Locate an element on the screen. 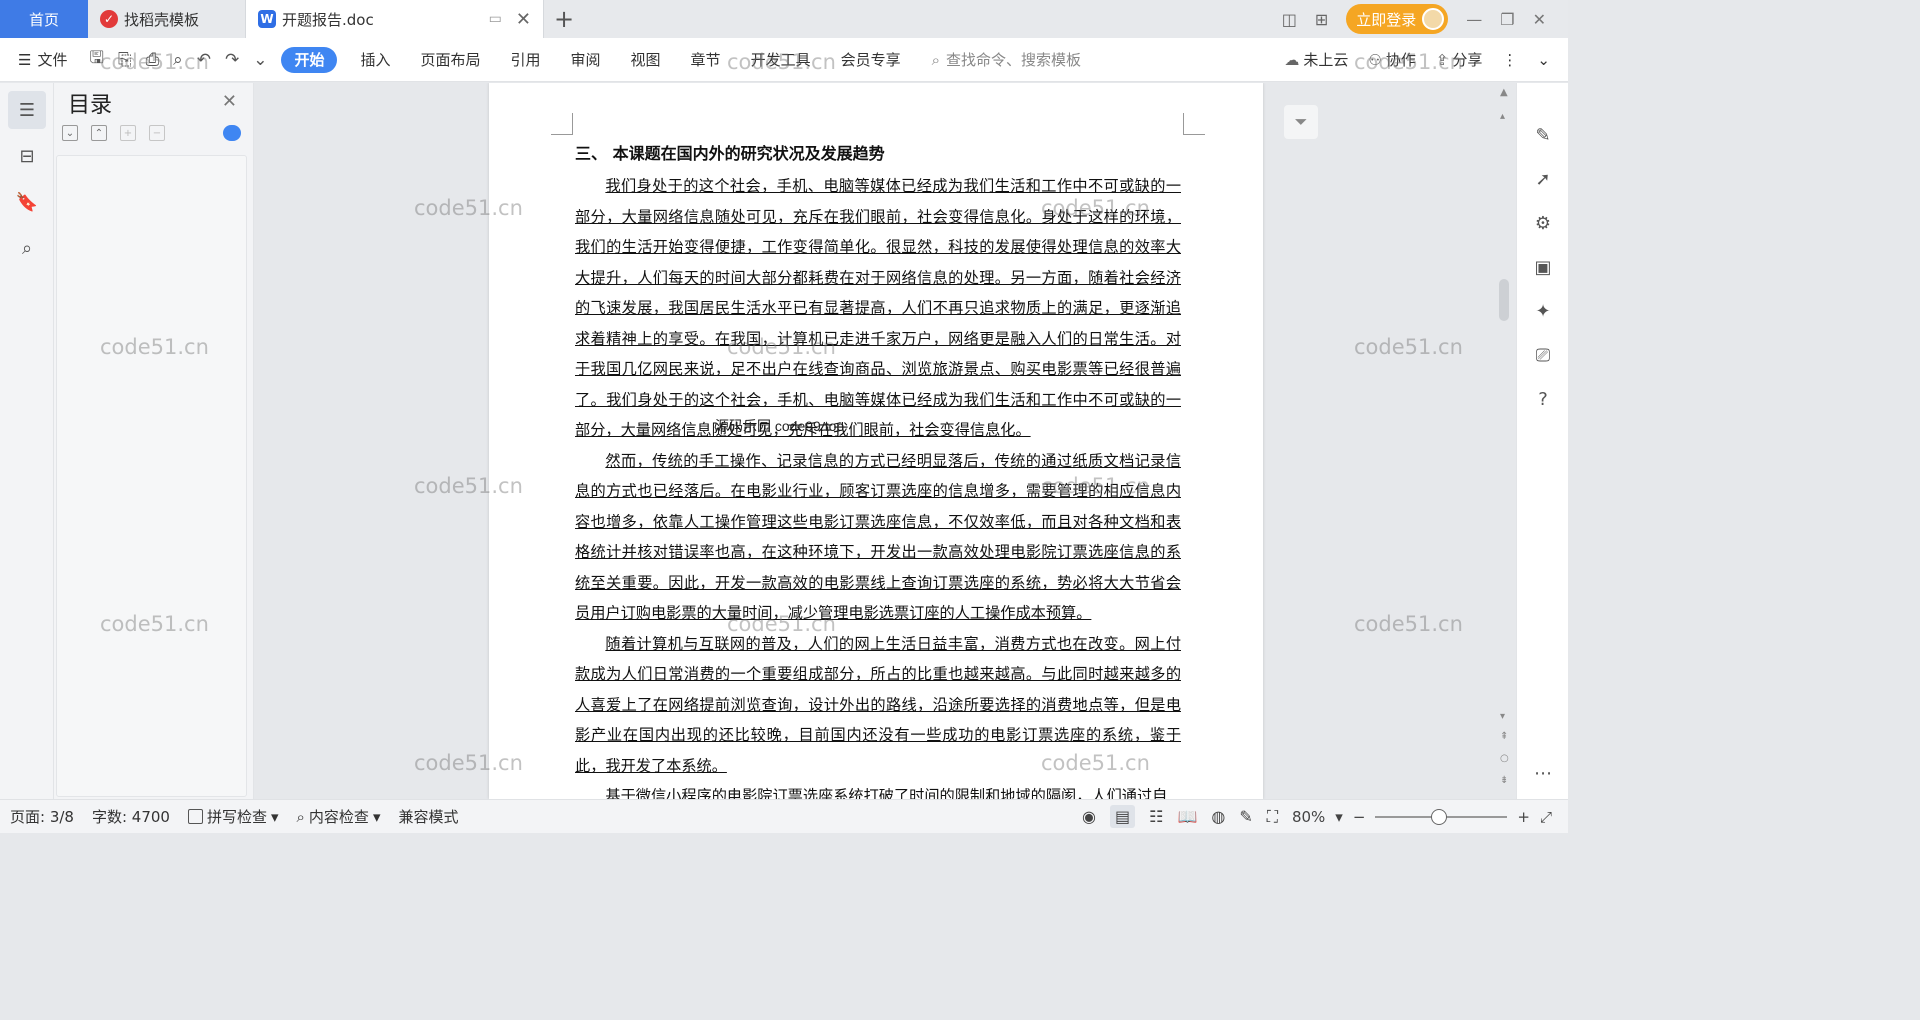  bookmark-icon: 🔖 is located at coordinates (27, 202).